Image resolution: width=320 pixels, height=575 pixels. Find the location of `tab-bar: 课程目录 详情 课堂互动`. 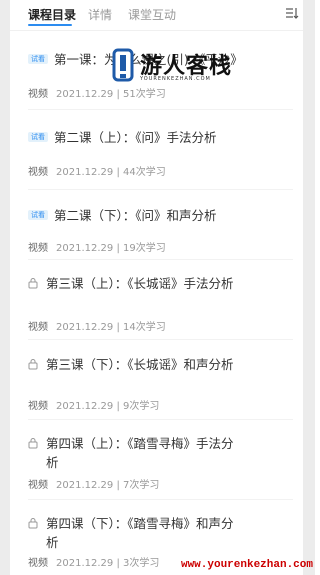

tab-bar: 课程目录 详情 课堂互动 is located at coordinates (156, 15).